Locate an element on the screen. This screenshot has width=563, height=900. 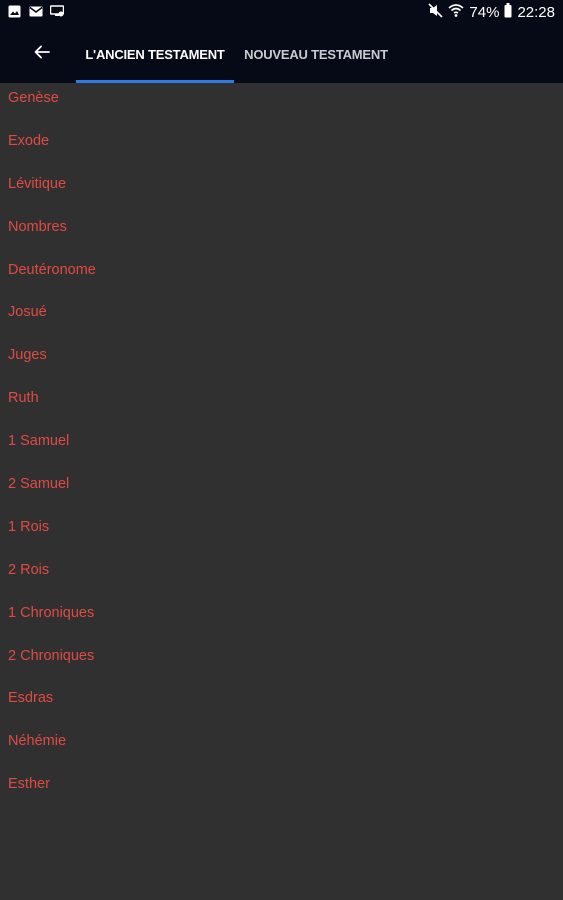
battery-percent: 74% is located at coordinates (484, 12).